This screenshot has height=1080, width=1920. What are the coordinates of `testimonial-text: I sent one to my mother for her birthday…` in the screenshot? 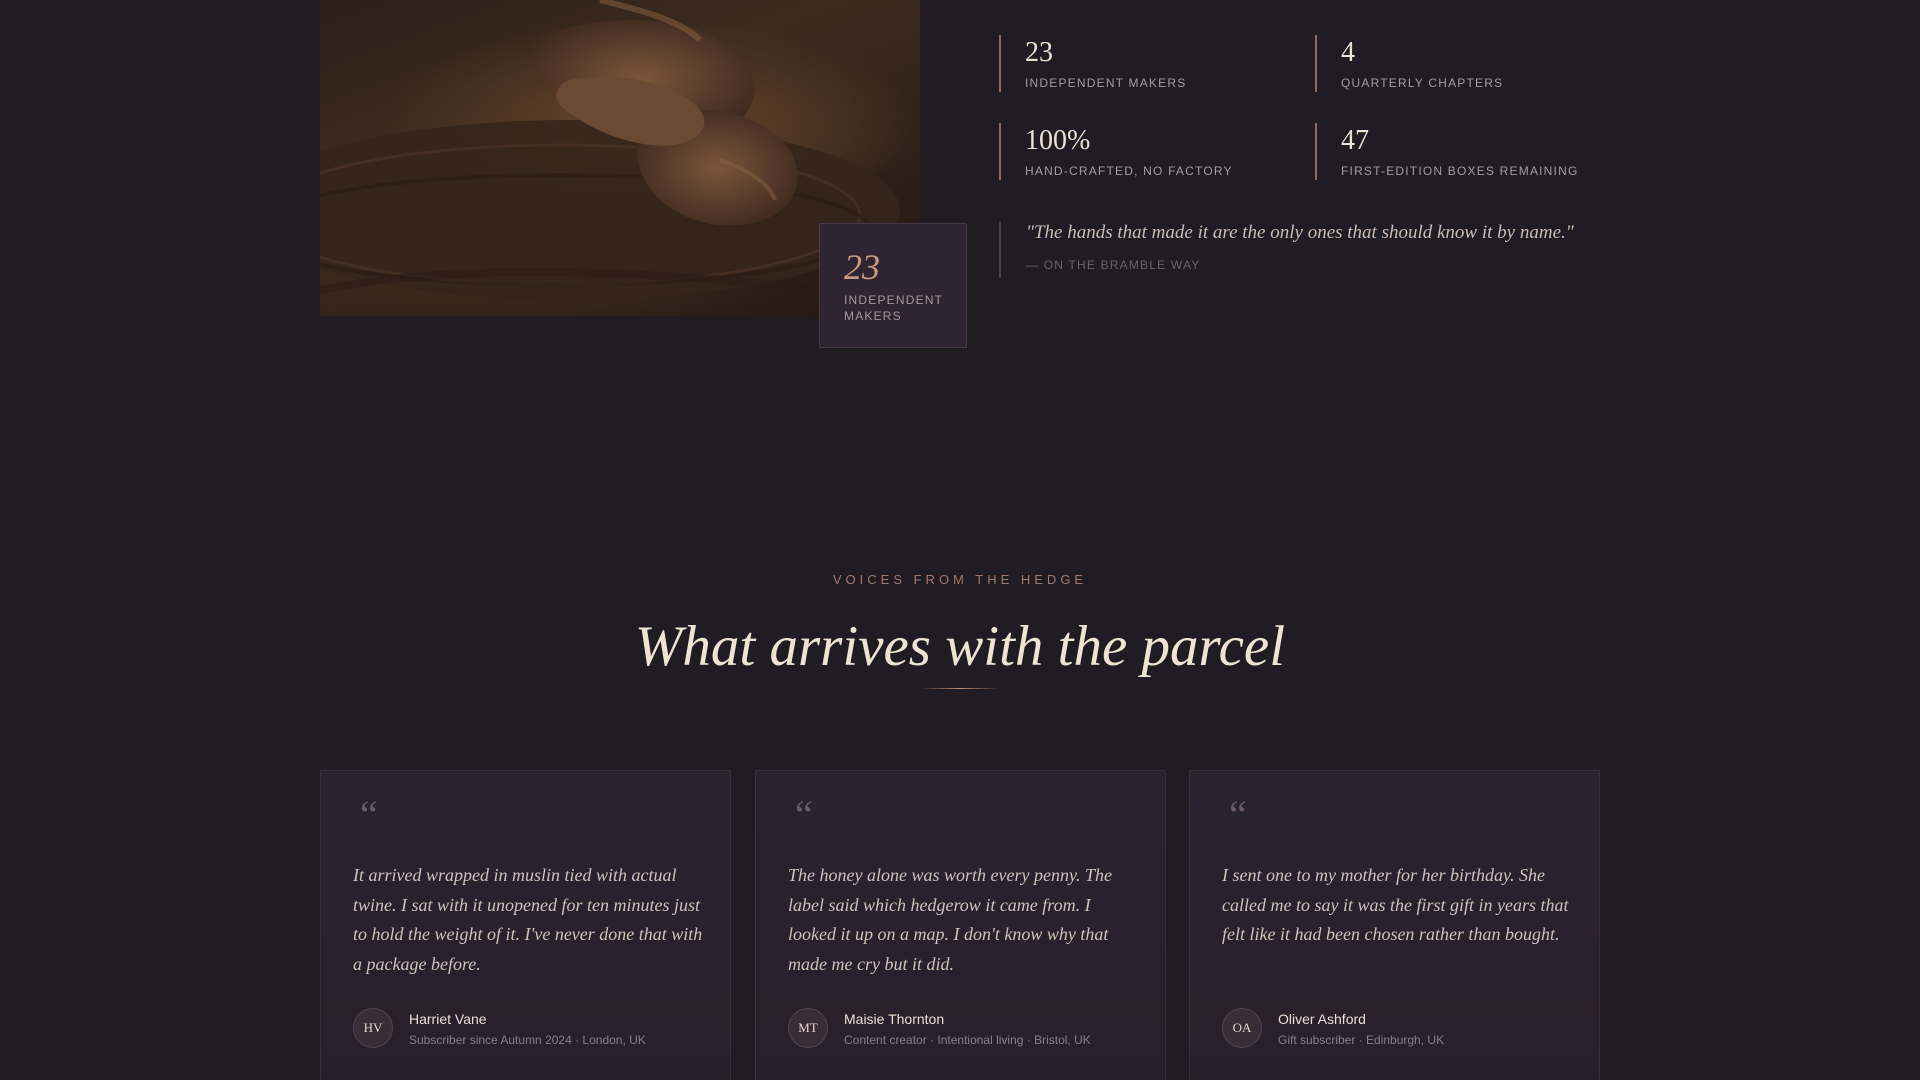 It's located at (1395, 904).